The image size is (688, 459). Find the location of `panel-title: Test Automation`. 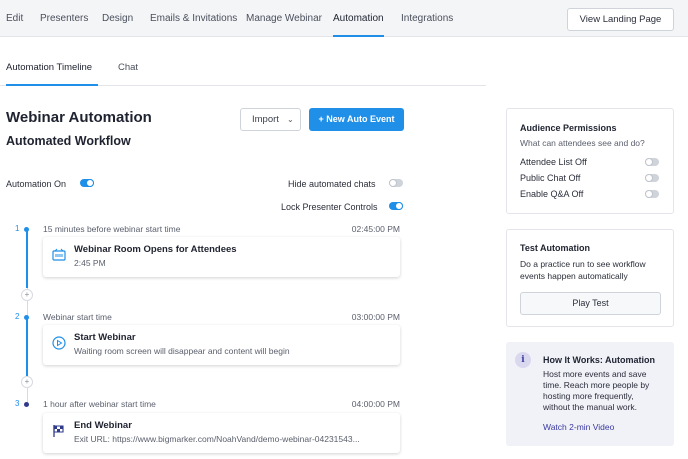

panel-title: Test Automation is located at coordinates (555, 248).